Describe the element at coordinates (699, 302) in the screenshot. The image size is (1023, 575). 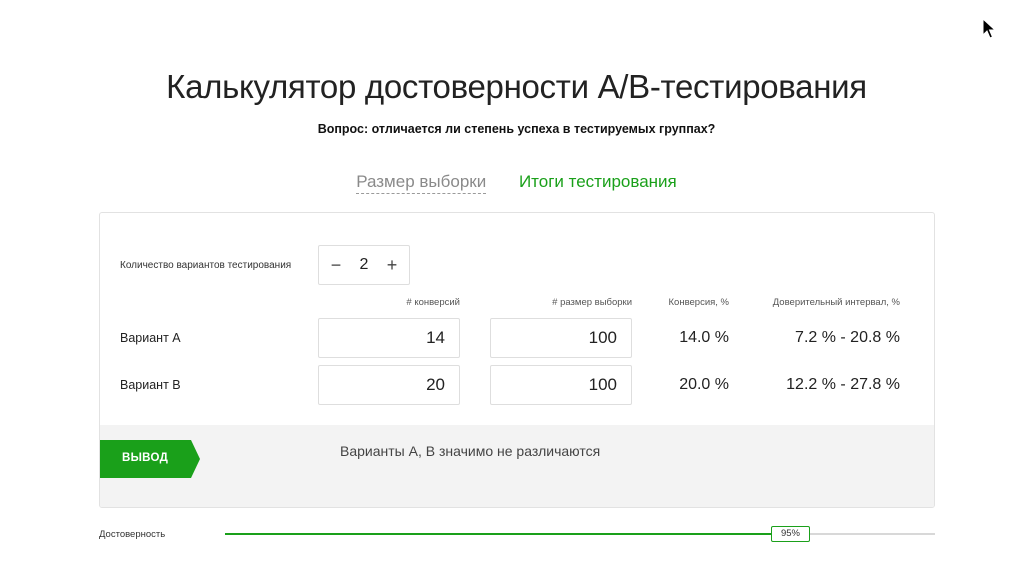
I see `column-header-conversion-rate: Конверсия, %` at that location.